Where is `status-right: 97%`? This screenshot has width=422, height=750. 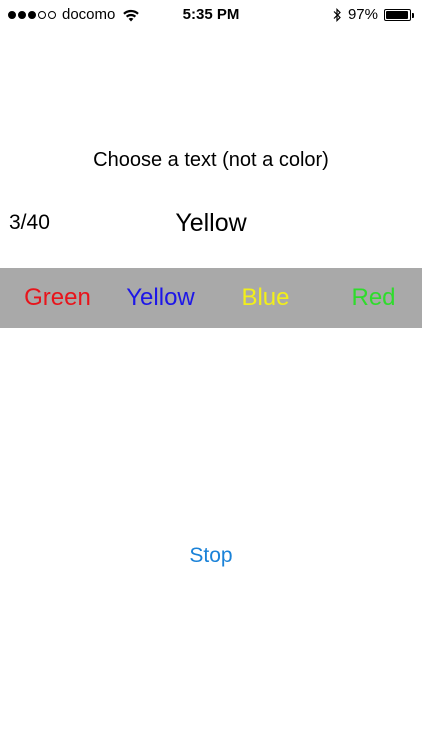 status-right: 97% is located at coordinates (373, 15).